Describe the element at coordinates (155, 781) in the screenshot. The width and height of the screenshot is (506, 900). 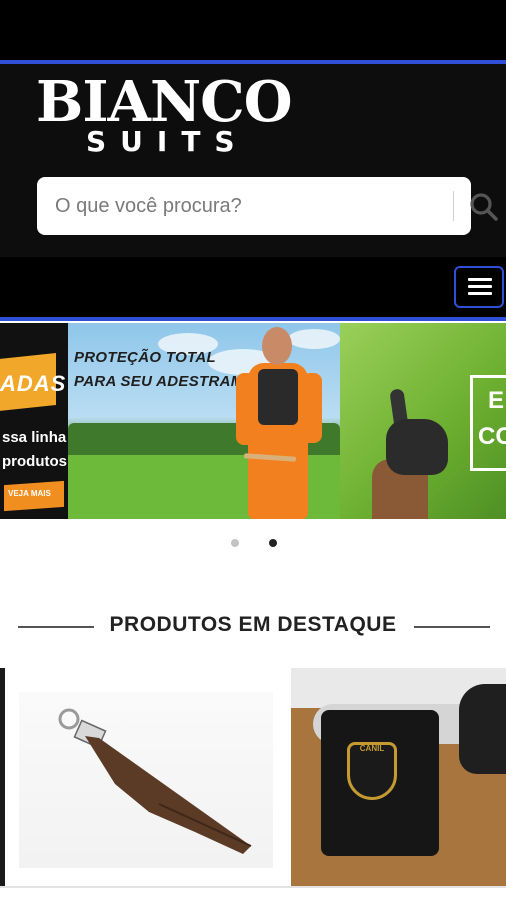
I see `brown-leather-tug-icon` at that location.